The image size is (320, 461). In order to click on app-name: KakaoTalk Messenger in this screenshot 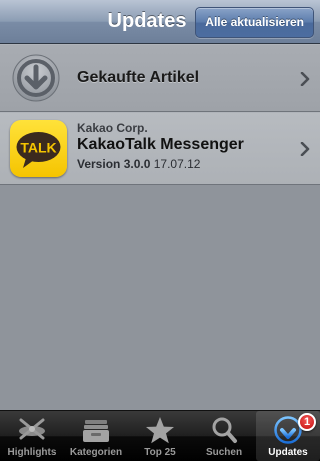, I will do `click(160, 144)`.